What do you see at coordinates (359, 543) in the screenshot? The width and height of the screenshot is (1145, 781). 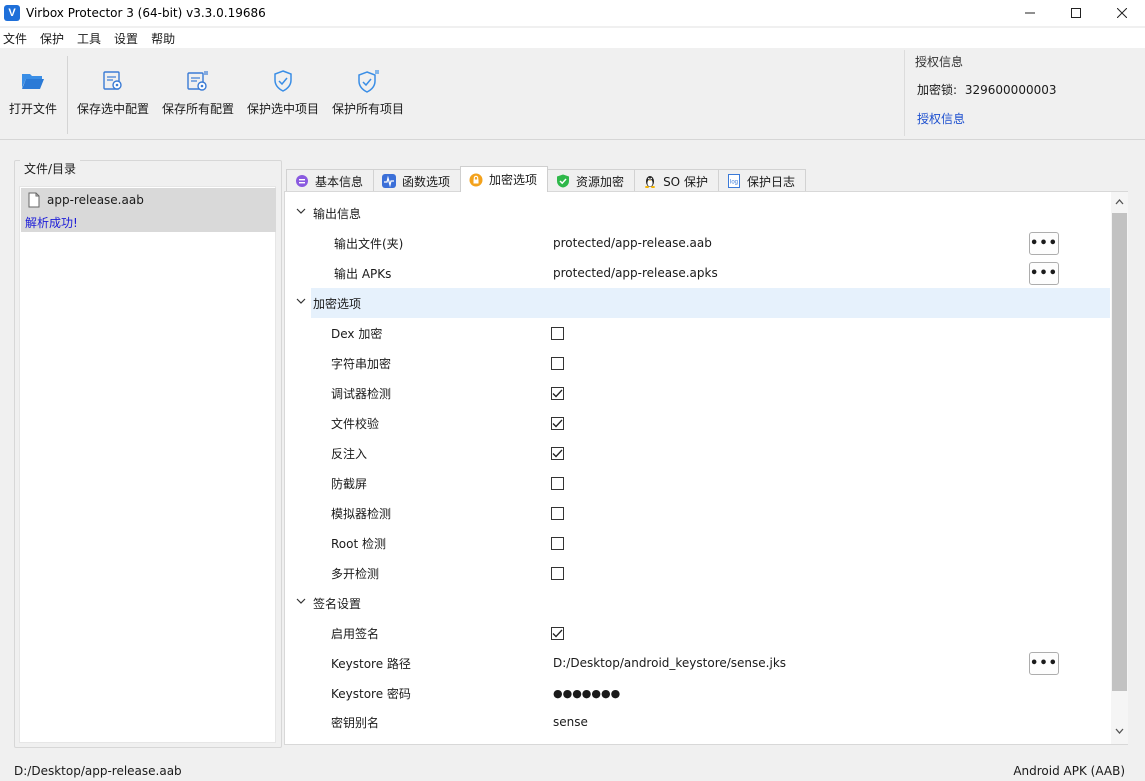 I see `prop-label: Root 检测` at bounding box center [359, 543].